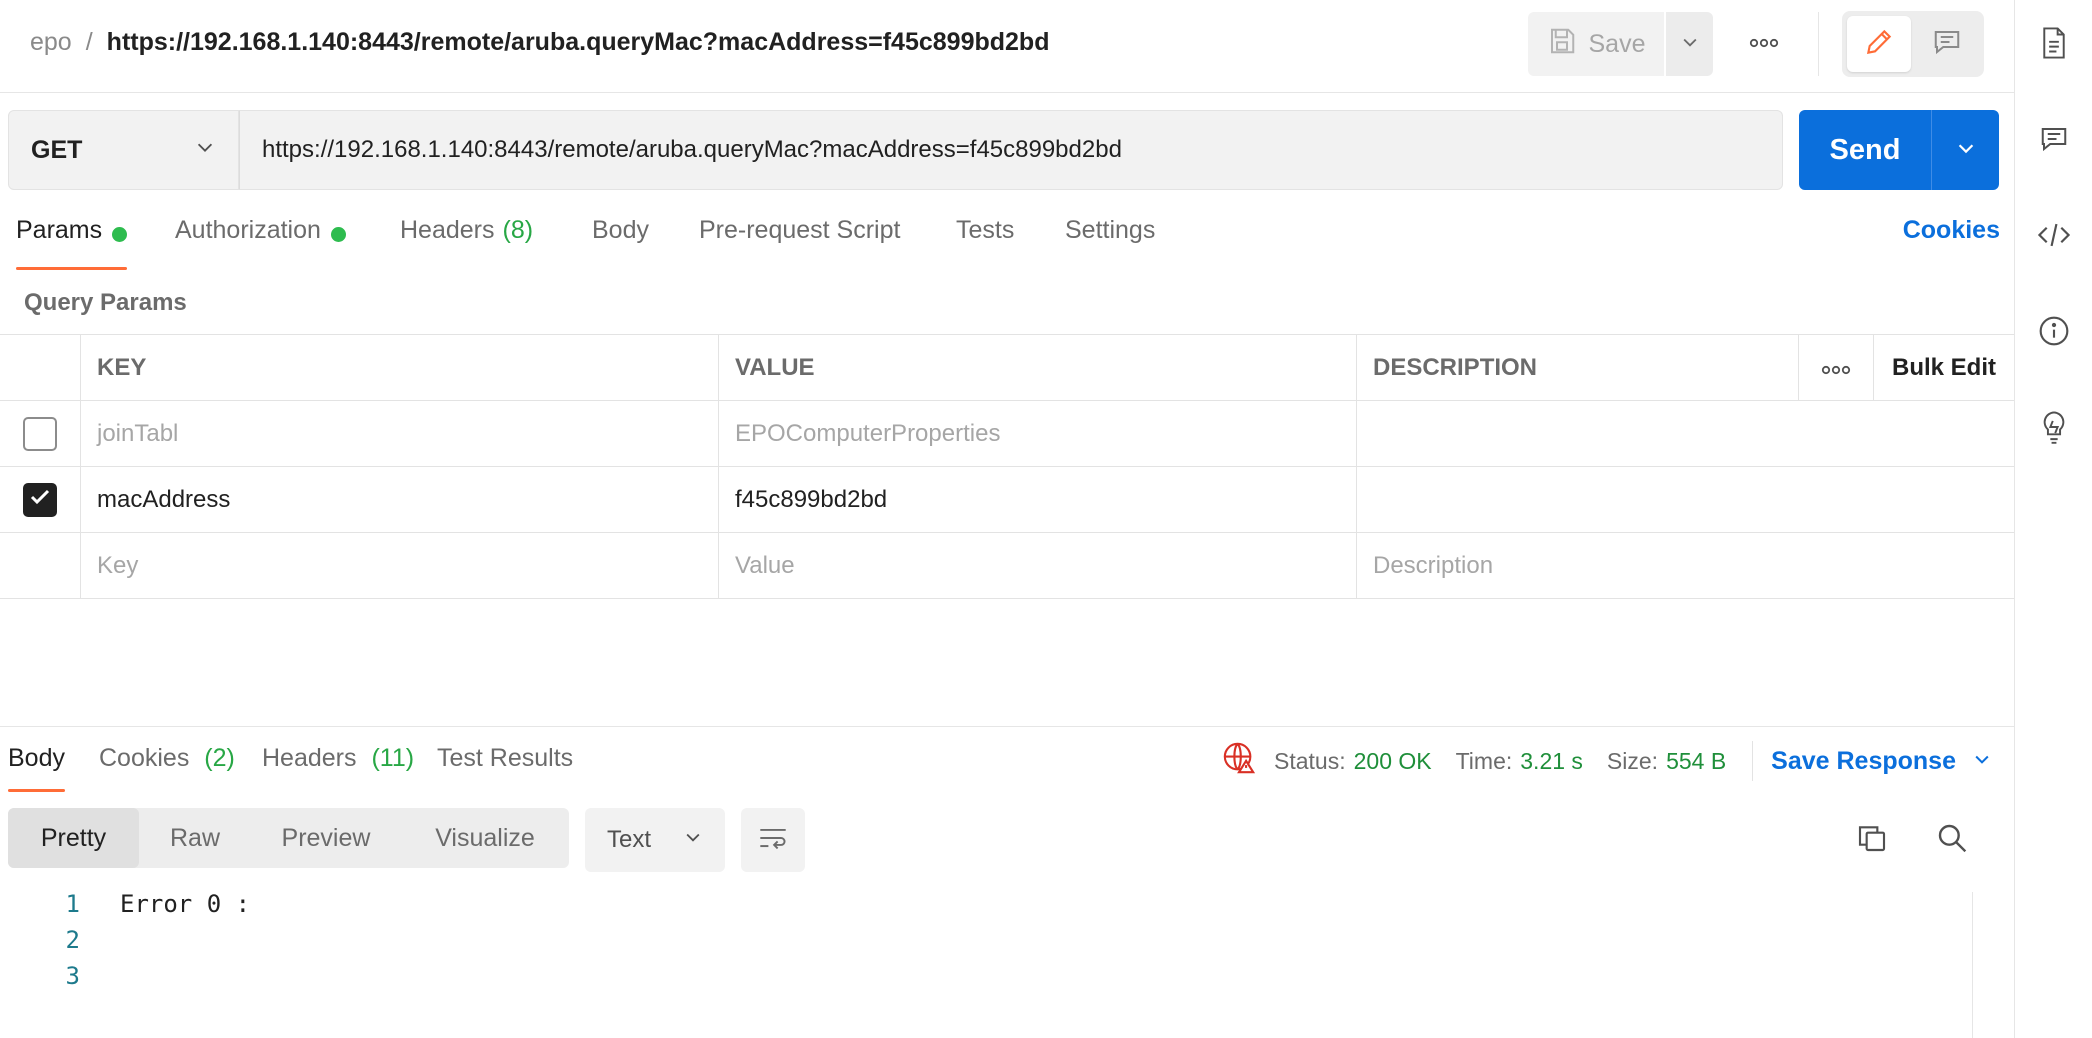  I want to click on tab-label: Pre-request Script, so click(800, 230).